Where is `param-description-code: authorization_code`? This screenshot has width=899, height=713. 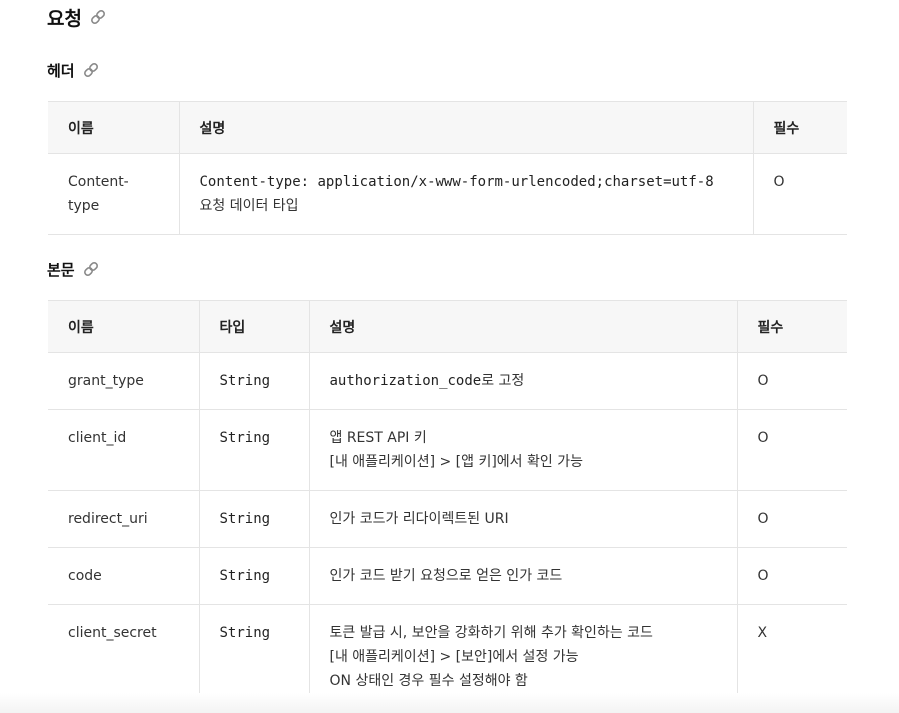
param-description-code: authorization_code is located at coordinates (405, 381).